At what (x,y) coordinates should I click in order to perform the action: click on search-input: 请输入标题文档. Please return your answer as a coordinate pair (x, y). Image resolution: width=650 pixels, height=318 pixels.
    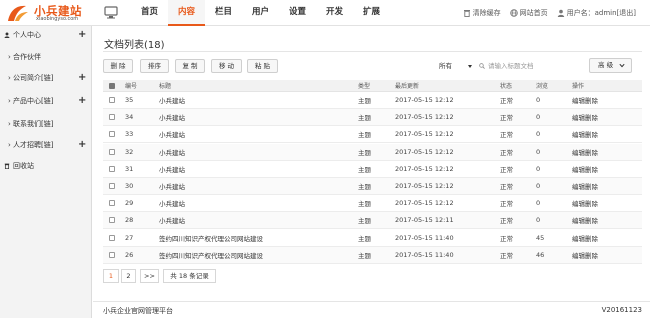
    Looking at the image, I should click on (533, 66).